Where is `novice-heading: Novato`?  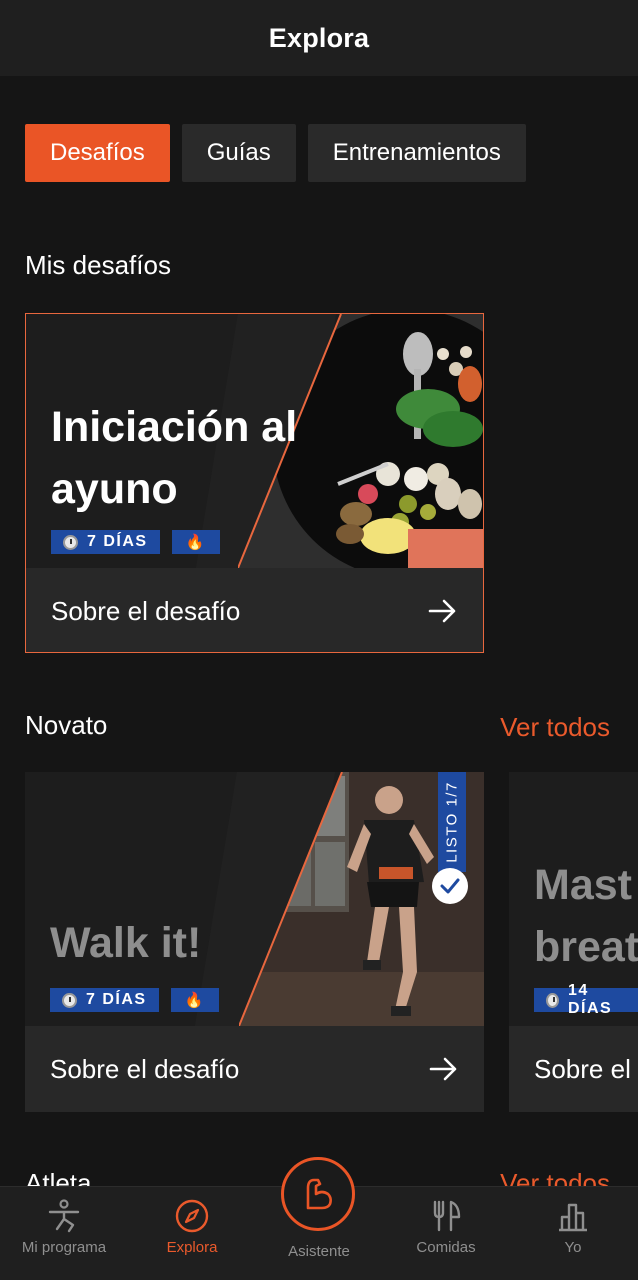 novice-heading: Novato is located at coordinates (66, 725).